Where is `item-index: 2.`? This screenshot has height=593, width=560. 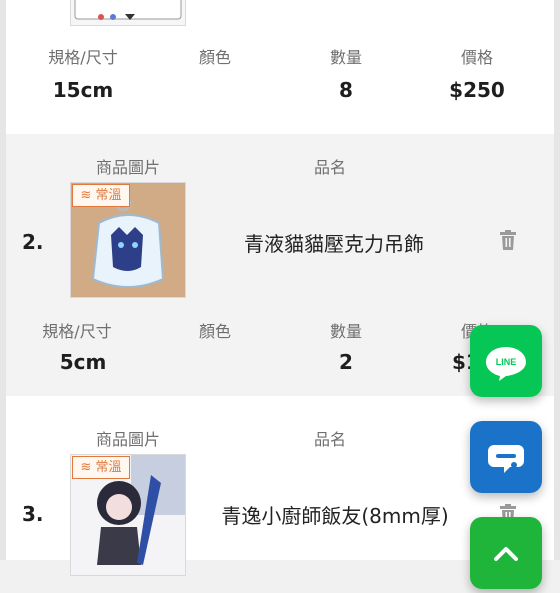 item-index: 2. is located at coordinates (33, 242).